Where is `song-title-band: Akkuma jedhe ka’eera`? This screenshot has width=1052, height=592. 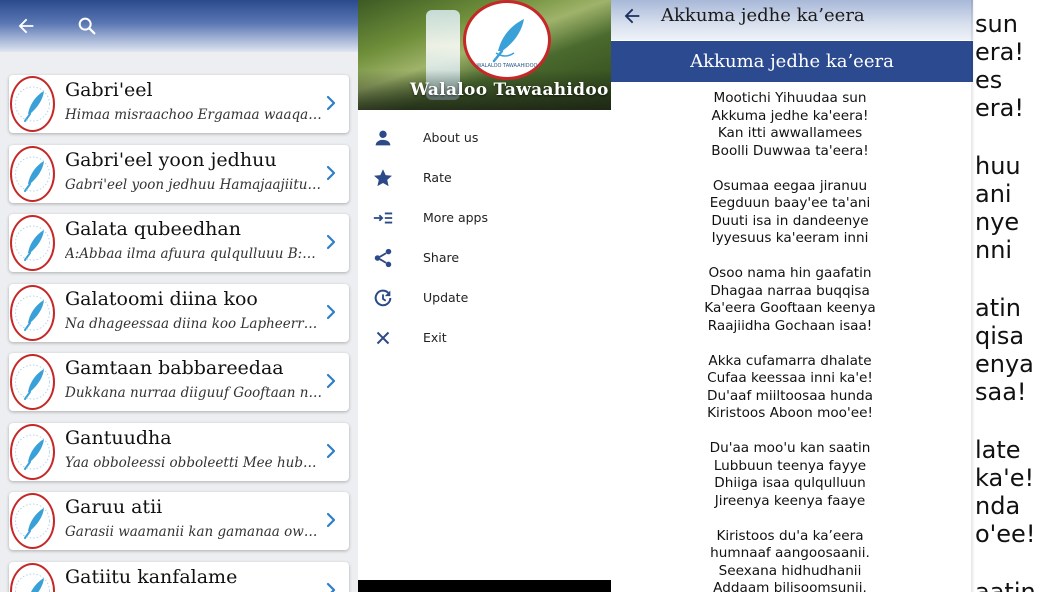
song-title-band: Akkuma jedhe ka’eera is located at coordinates (792, 61).